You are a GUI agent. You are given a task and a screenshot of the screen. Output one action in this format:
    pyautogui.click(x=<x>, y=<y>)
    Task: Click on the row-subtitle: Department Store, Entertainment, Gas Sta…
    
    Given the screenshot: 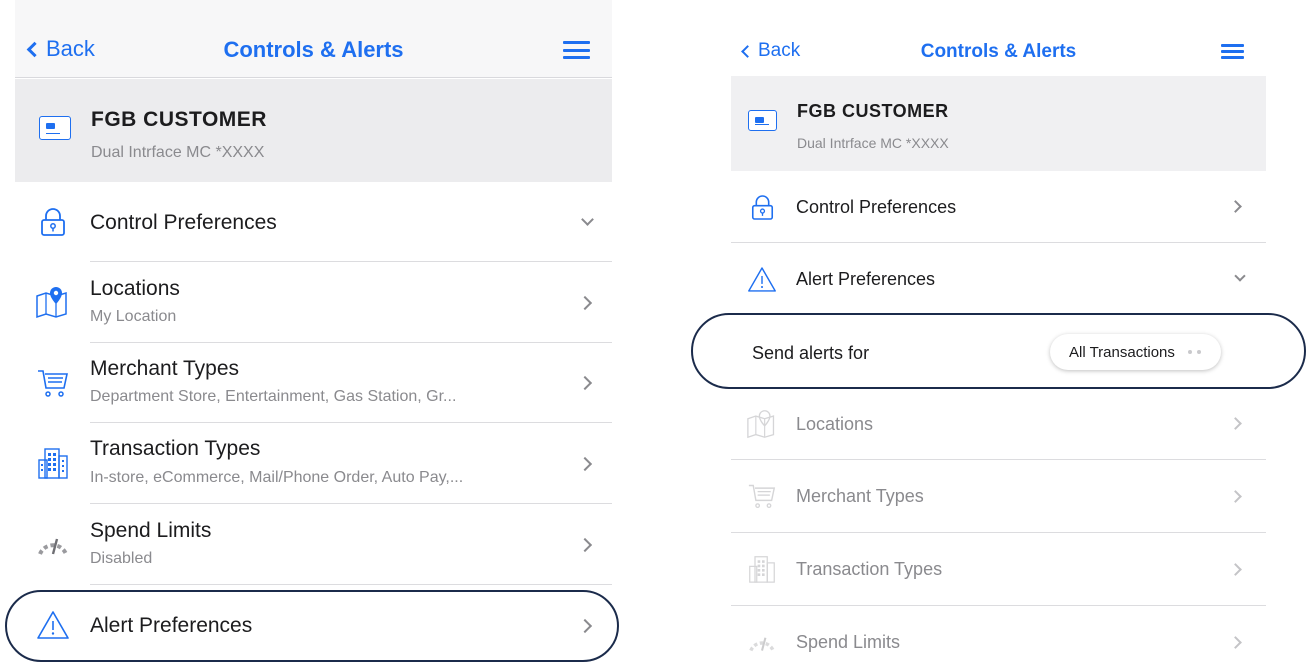 What is the action you would take?
    pyautogui.click(x=273, y=396)
    